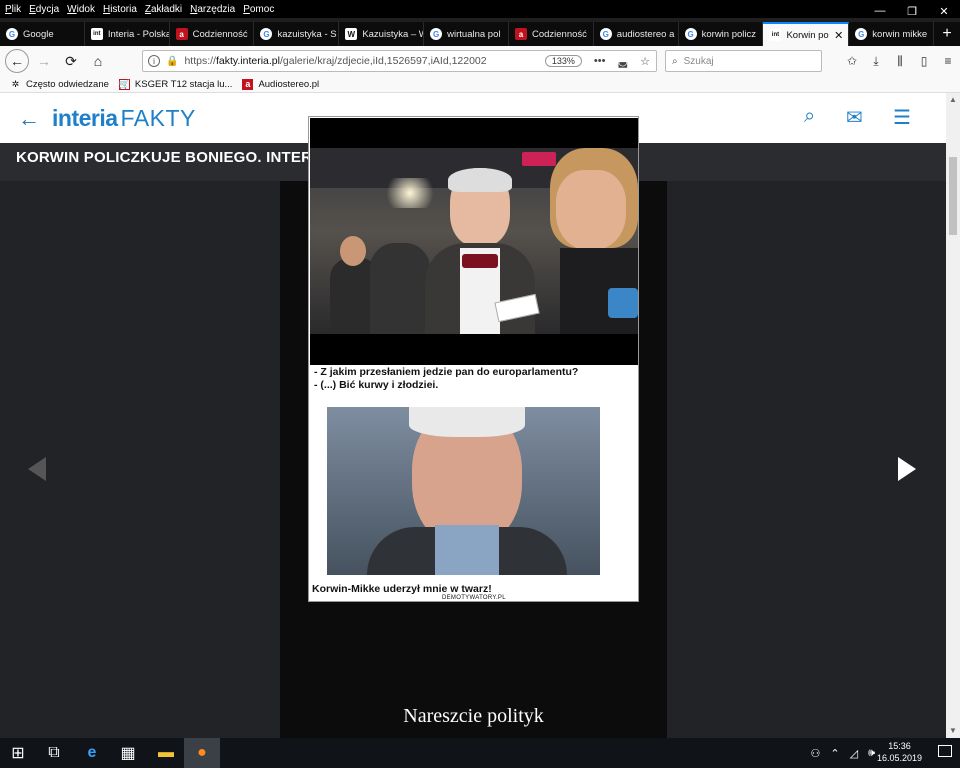 This screenshot has width=960, height=768. Describe the element at coordinates (124, 118) in the screenshot. I see `interia-logo: interia FAKTY` at that location.